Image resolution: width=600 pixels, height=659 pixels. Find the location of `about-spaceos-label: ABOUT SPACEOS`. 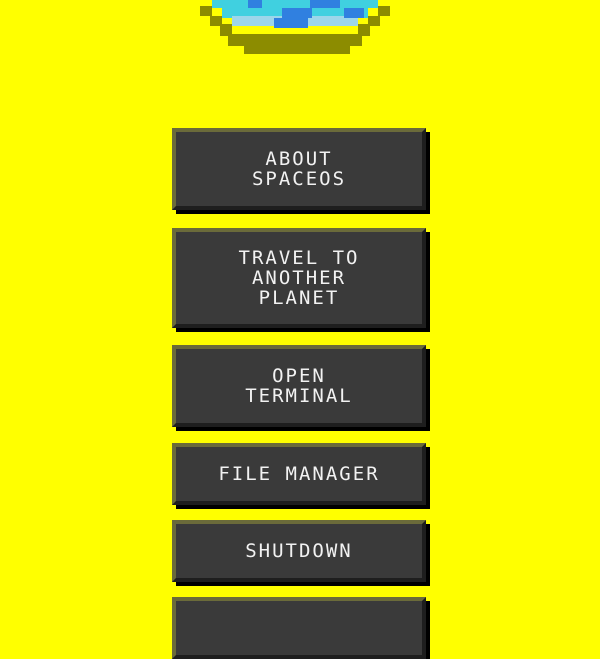

about-spaceos-label: ABOUT SPACEOS is located at coordinates (299, 169).